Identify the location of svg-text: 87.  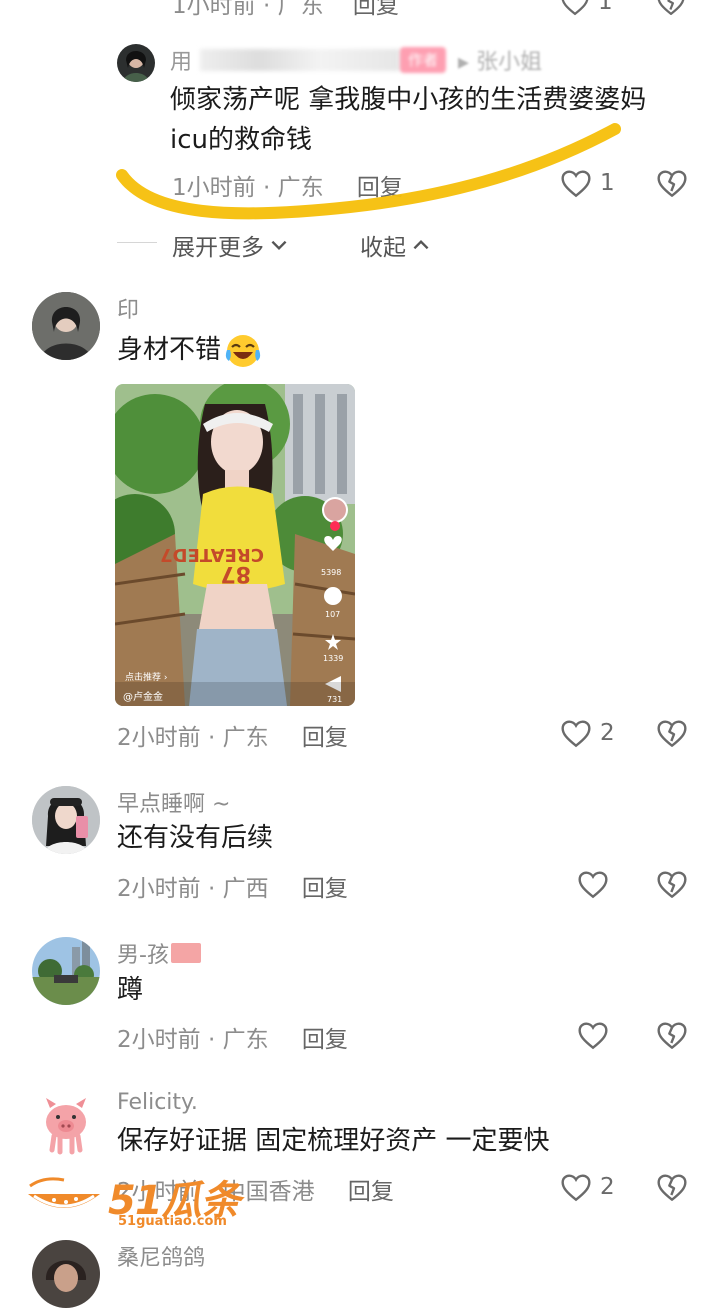
(235, 573).